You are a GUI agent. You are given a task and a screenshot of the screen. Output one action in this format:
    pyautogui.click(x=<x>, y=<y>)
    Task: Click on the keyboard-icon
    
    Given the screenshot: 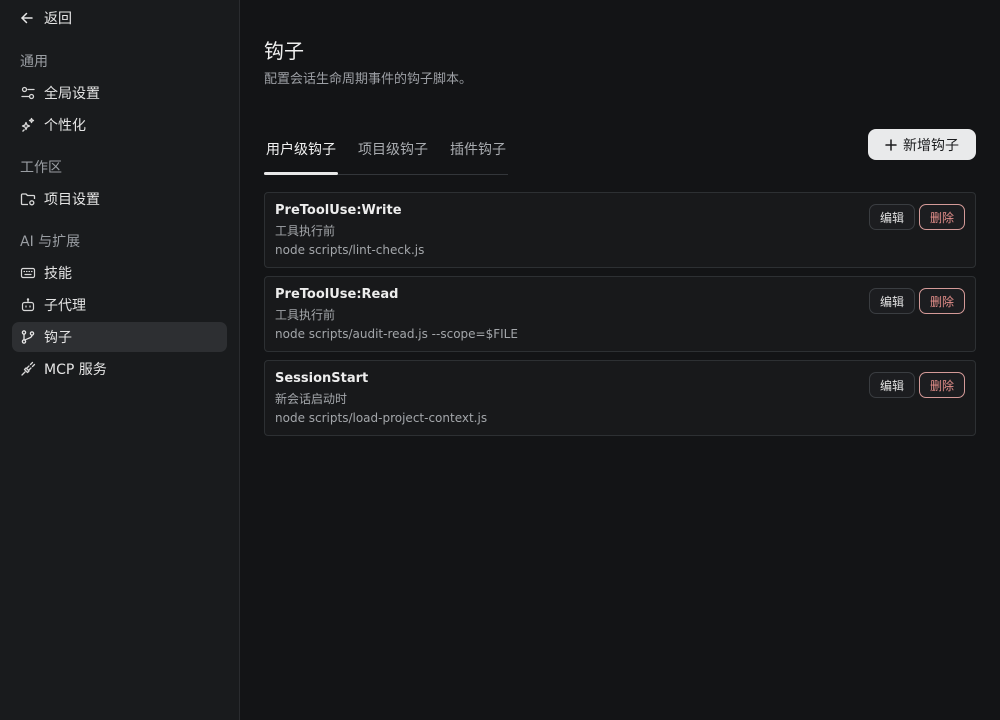 What is the action you would take?
    pyautogui.click(x=28, y=273)
    